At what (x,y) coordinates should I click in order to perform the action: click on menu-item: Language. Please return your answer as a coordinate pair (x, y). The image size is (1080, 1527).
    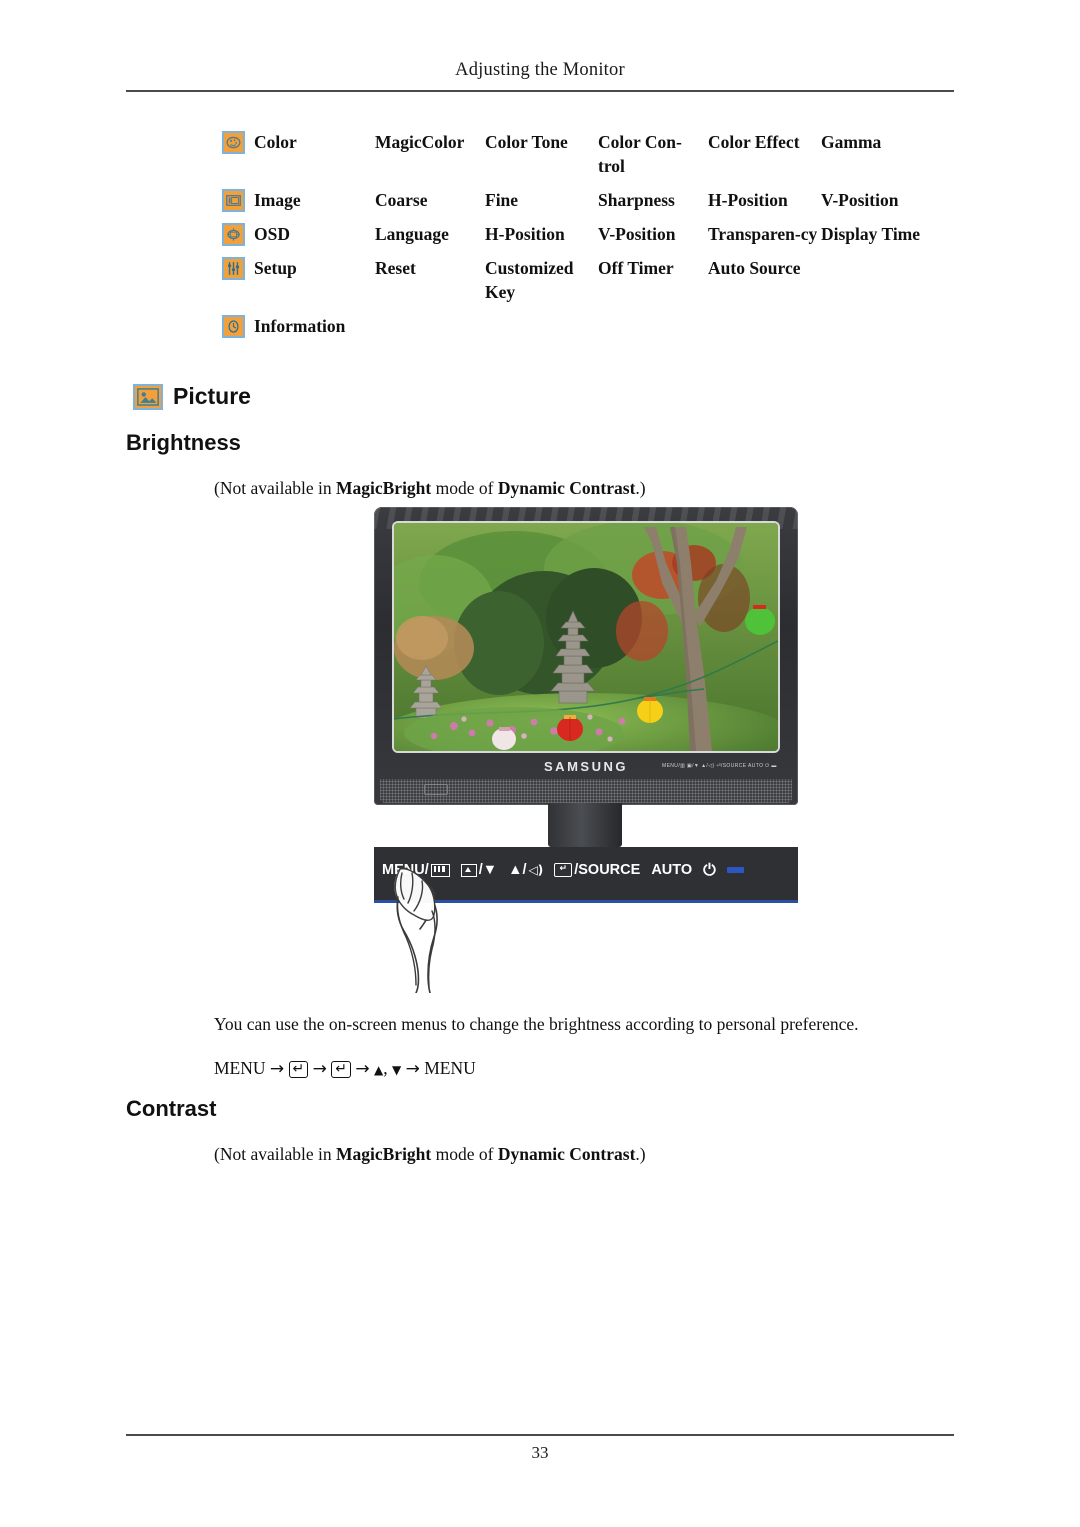
    Looking at the image, I should click on (412, 234).